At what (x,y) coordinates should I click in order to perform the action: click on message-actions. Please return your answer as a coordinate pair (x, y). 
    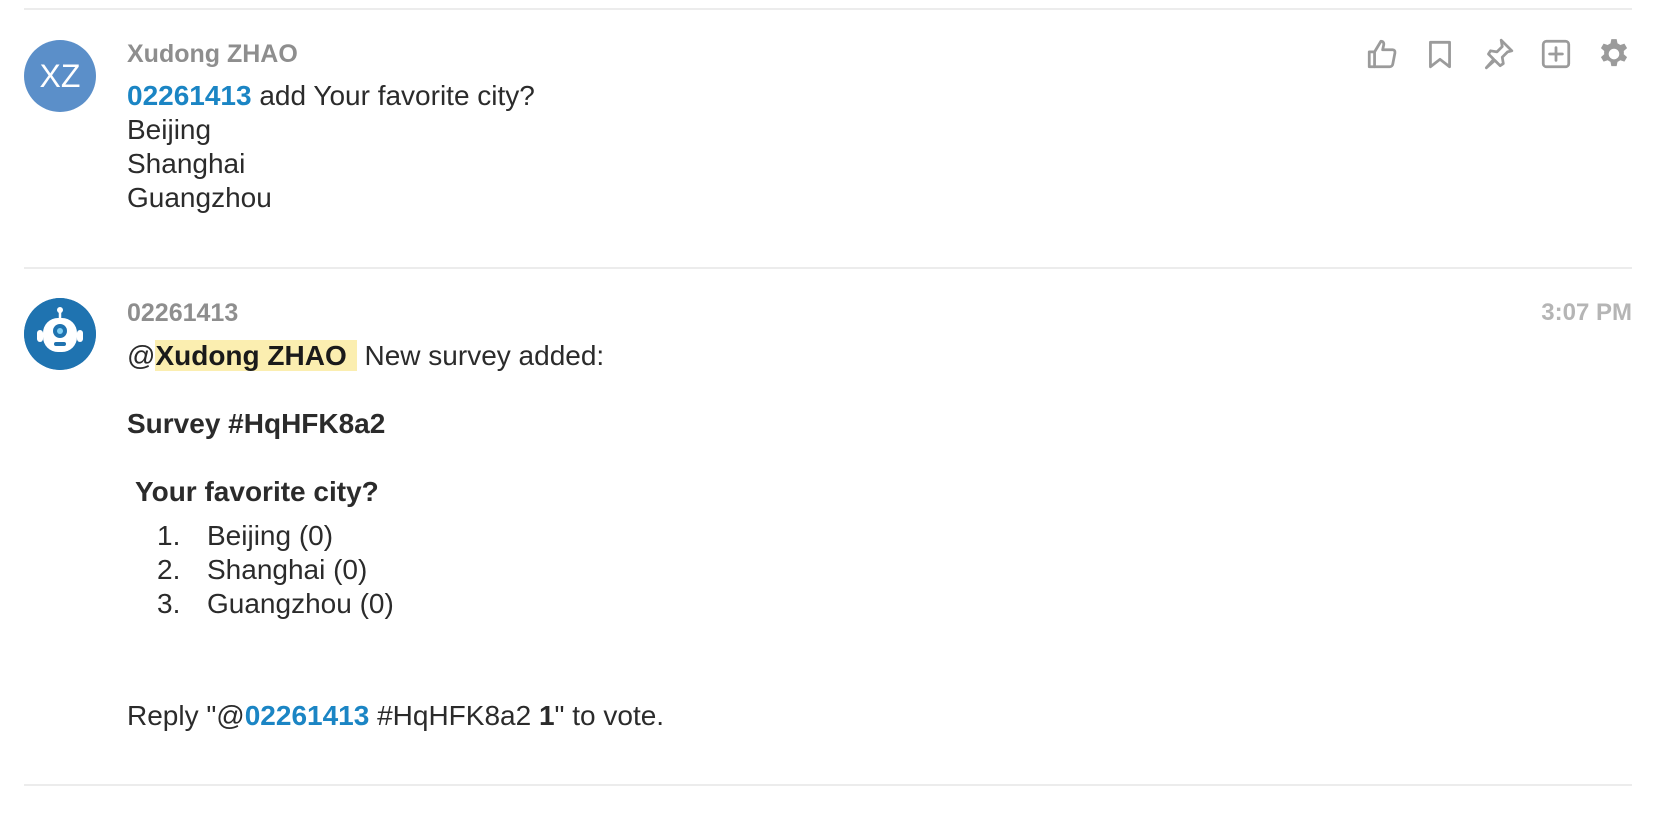
    Looking at the image, I should click on (1498, 54).